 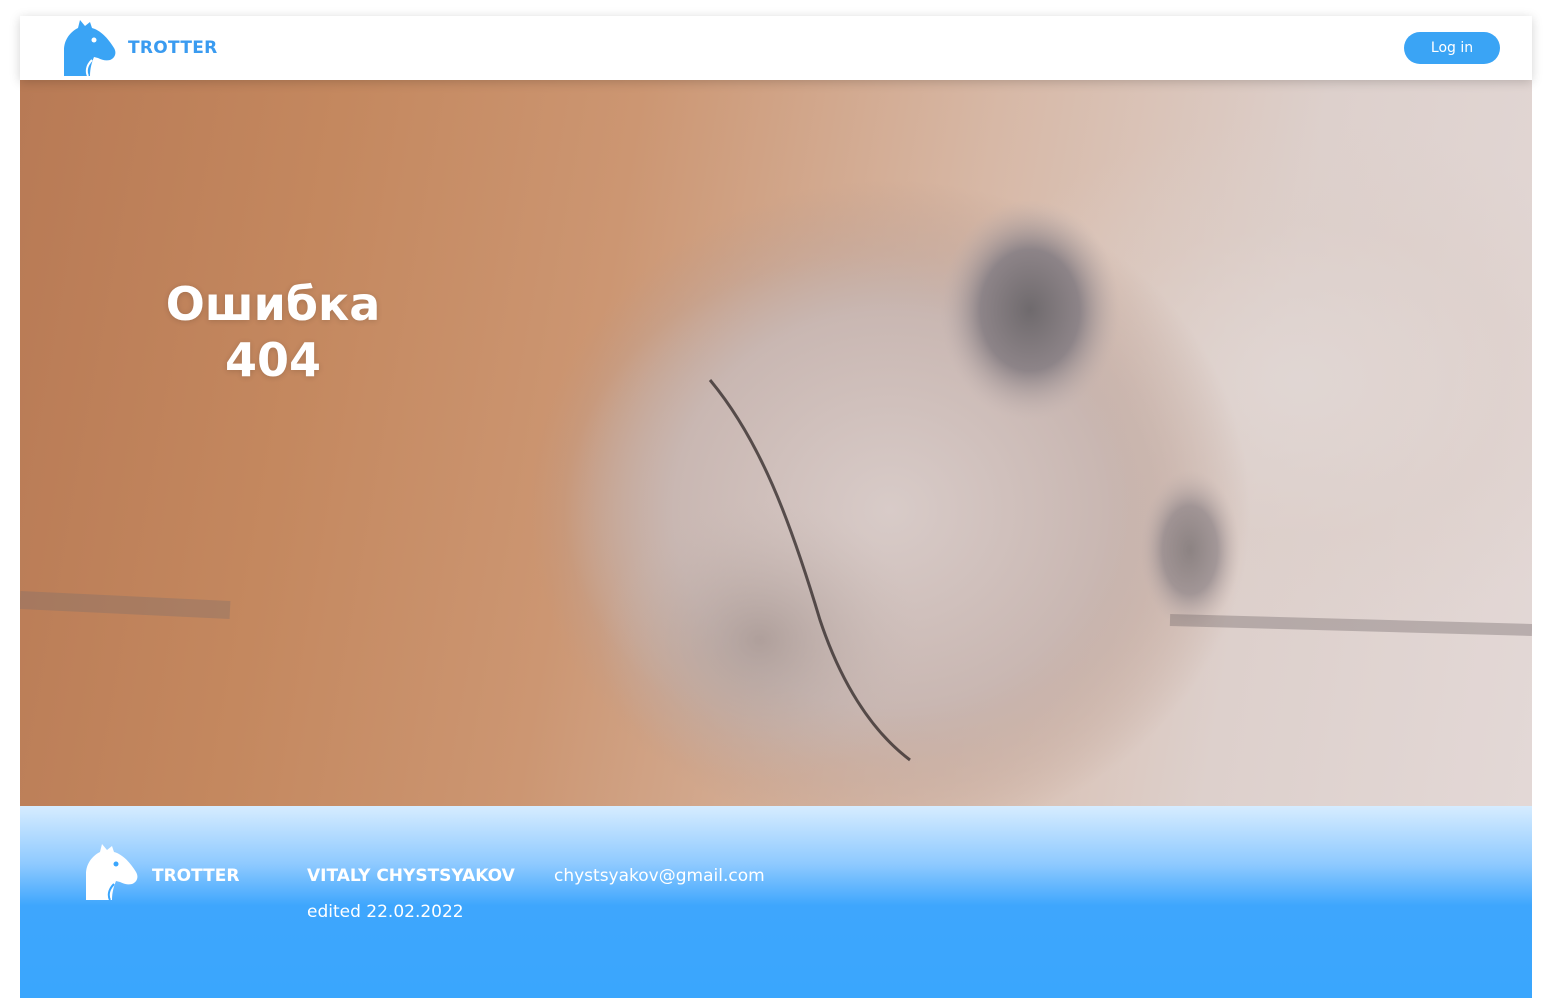 What do you see at coordinates (196, 876) in the screenshot?
I see `footer-brand: TROTTER` at bounding box center [196, 876].